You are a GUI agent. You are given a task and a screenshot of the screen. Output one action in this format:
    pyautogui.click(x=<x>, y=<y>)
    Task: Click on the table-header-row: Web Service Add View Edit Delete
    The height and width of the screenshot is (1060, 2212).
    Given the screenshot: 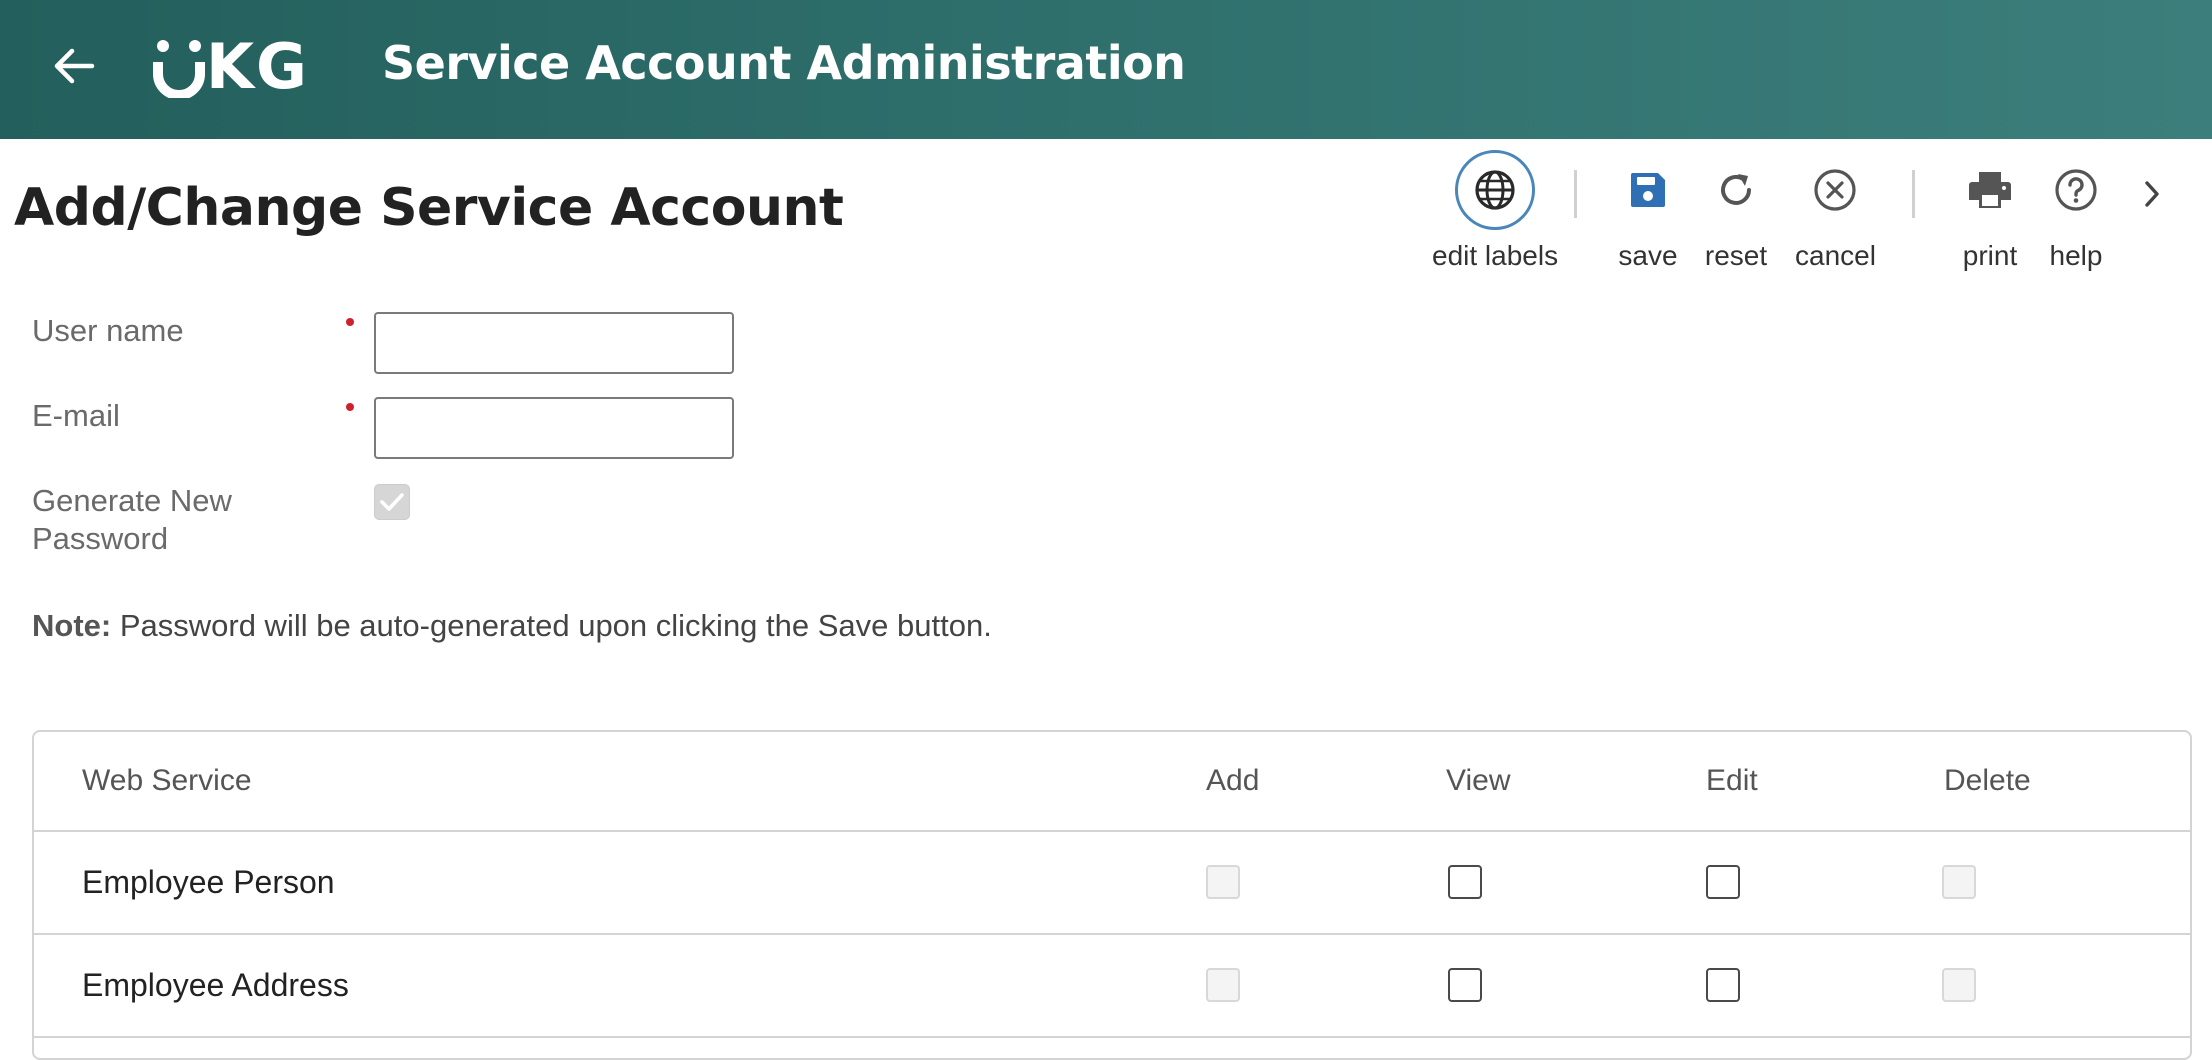 What is the action you would take?
    pyautogui.click(x=1112, y=782)
    